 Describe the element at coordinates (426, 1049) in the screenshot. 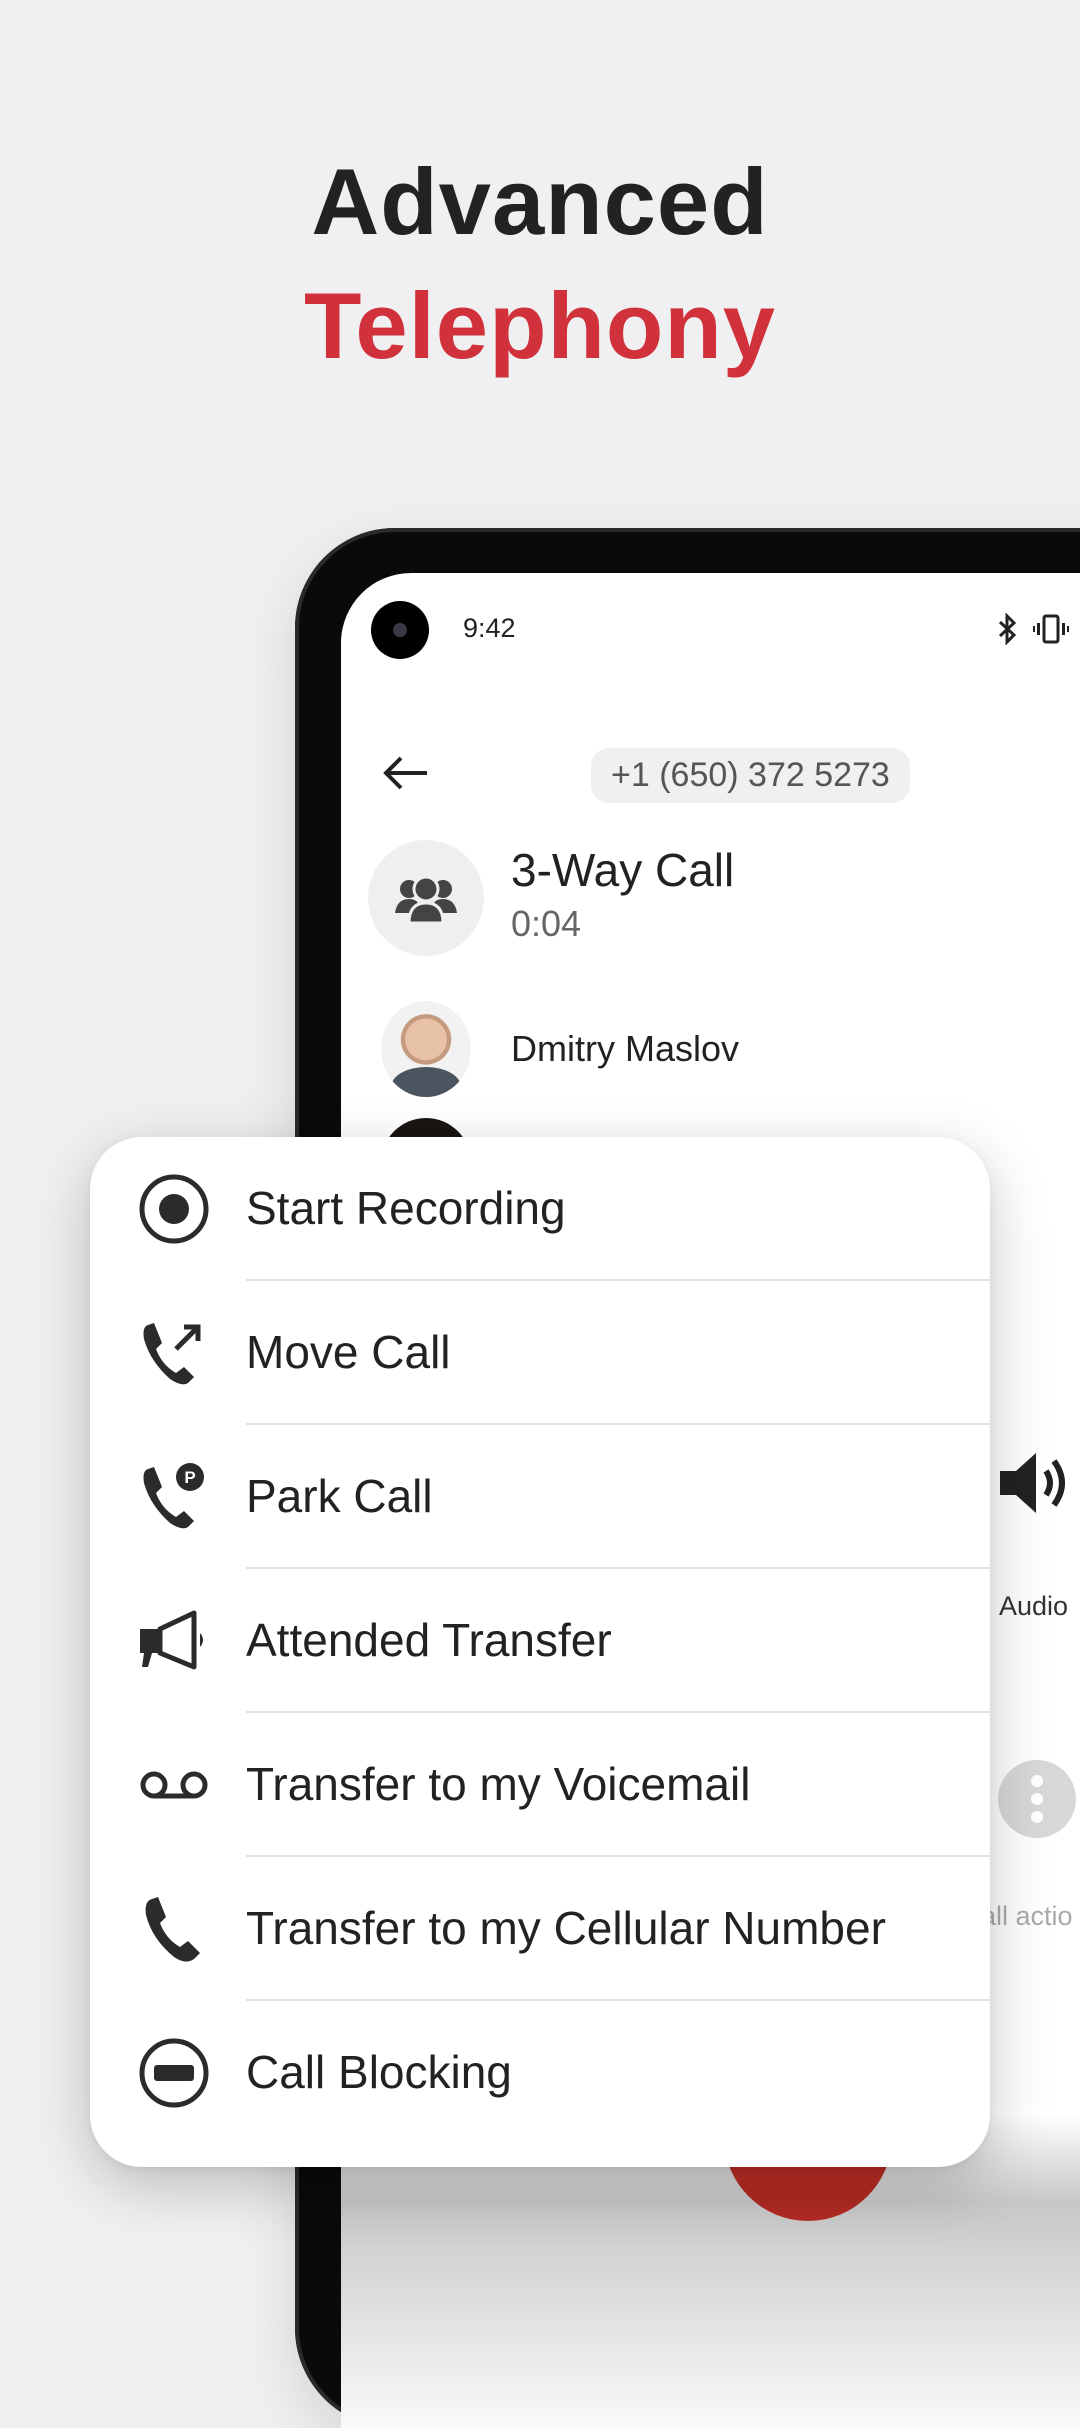

I see `participant-avatar` at that location.